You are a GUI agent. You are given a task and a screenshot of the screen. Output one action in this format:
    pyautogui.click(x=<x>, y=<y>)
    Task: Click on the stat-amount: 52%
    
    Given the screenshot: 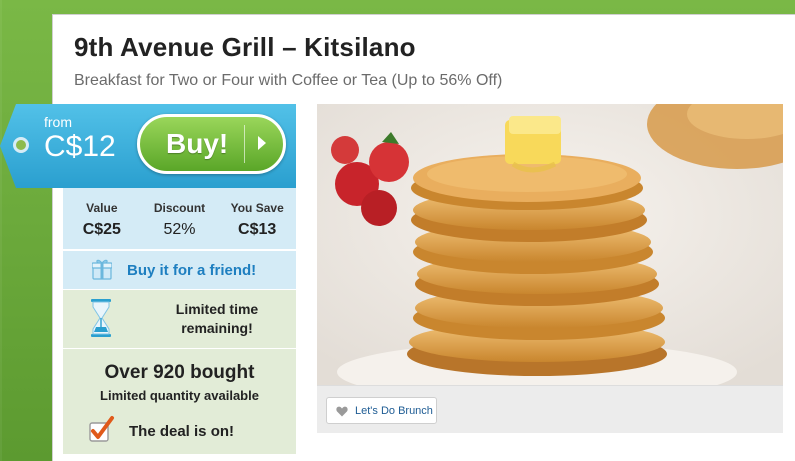 What is the action you would take?
    pyautogui.click(x=179, y=229)
    